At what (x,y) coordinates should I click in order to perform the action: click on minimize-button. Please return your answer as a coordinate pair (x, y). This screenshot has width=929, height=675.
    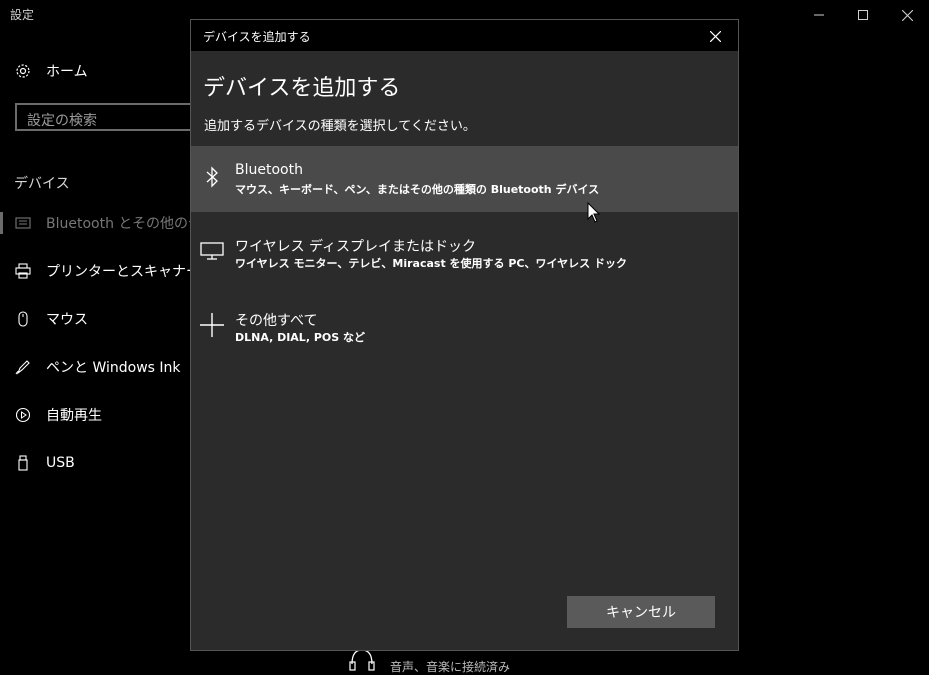
    Looking at the image, I should click on (819, 15).